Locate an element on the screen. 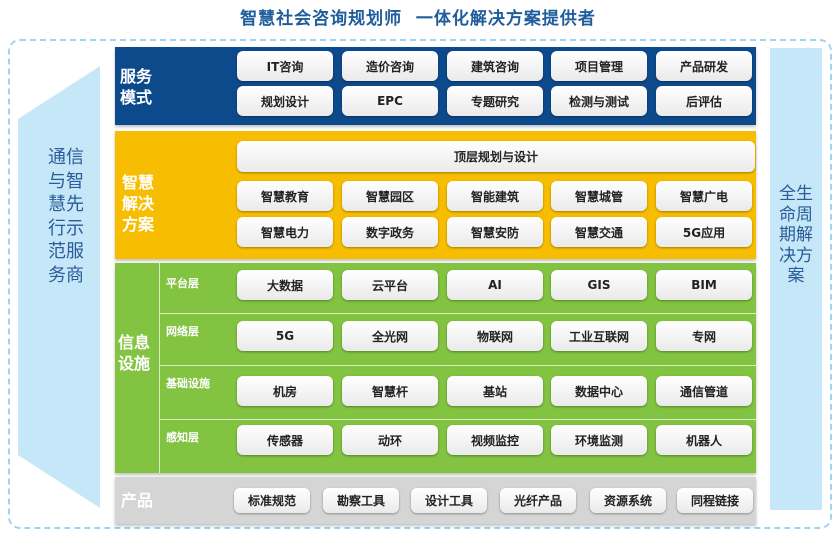  infrastructure-item-box: 云平台 is located at coordinates (390, 285).